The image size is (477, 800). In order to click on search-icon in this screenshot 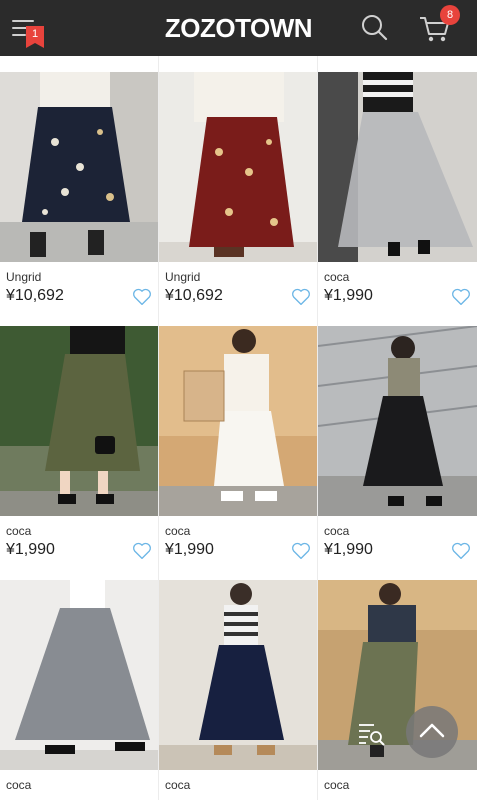, I will do `click(375, 28)`.